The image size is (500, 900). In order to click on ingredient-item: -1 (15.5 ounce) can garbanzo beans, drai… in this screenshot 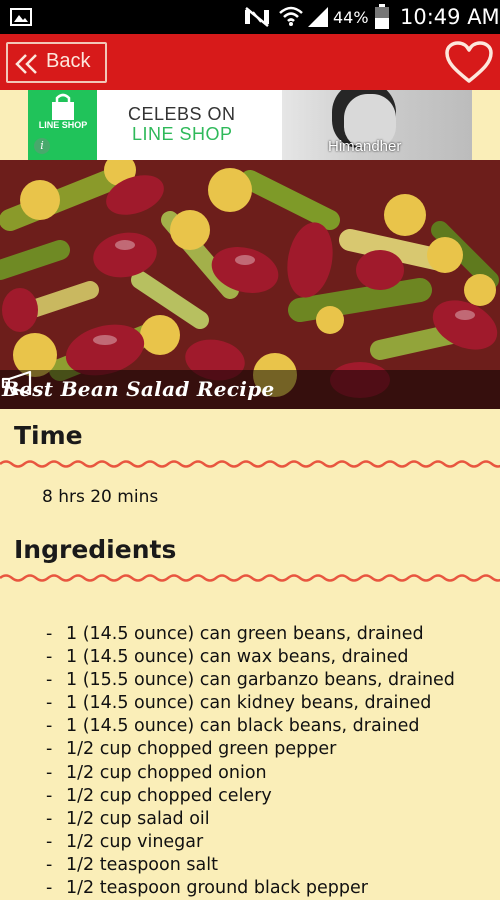, I will do `click(250, 680)`.